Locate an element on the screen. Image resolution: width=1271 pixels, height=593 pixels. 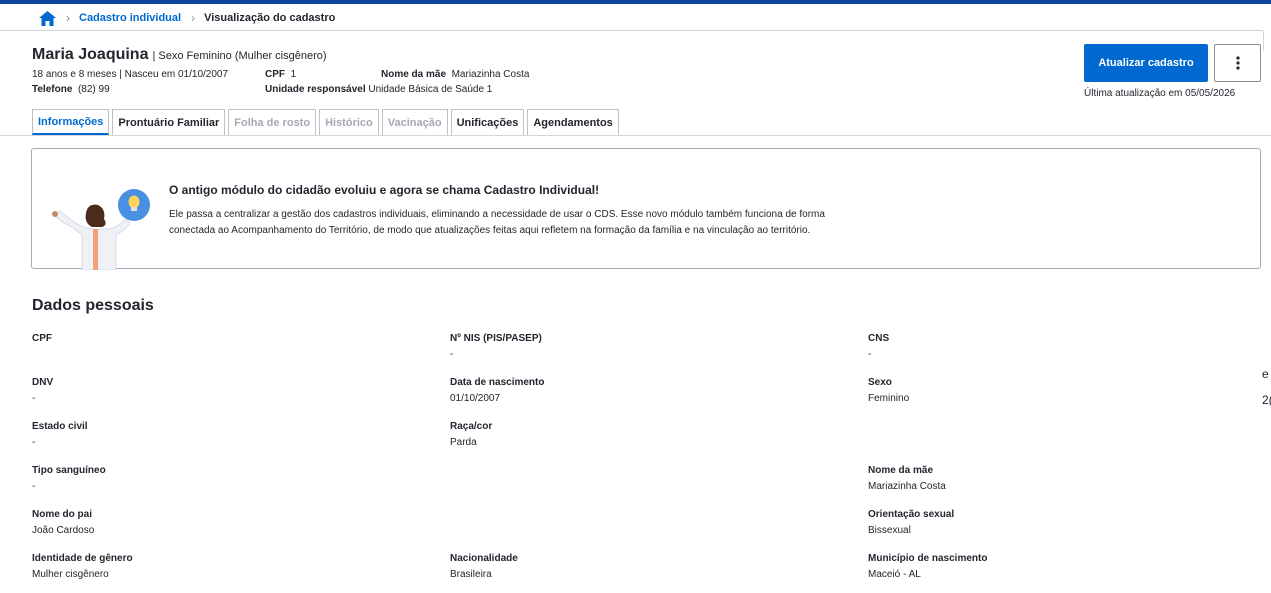
field-sexual-orientation: Orientação sexual Bissexual is located at coordinates (1058, 523).